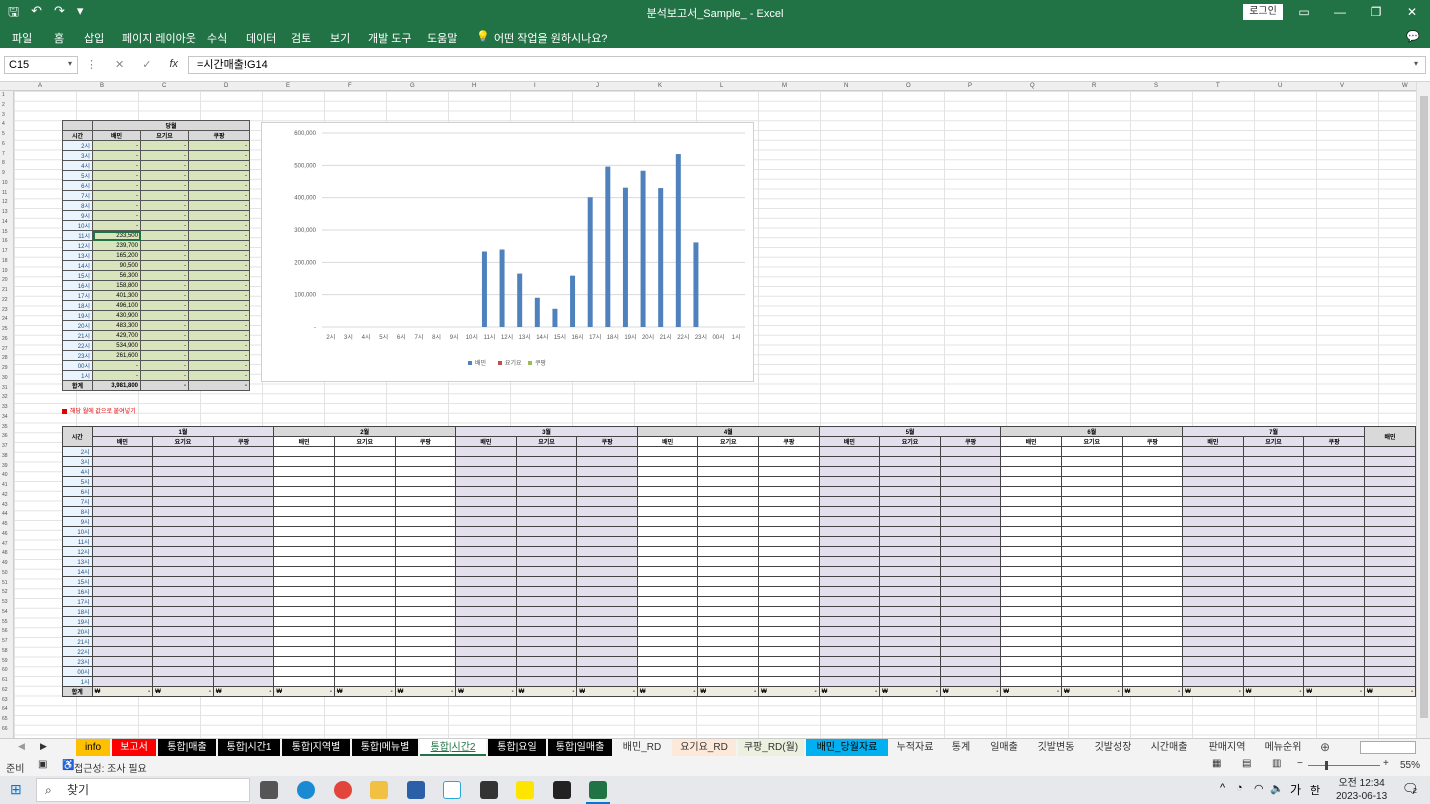  I want to click on menu-page-layout: 페이지 레이아웃, so click(159, 38).